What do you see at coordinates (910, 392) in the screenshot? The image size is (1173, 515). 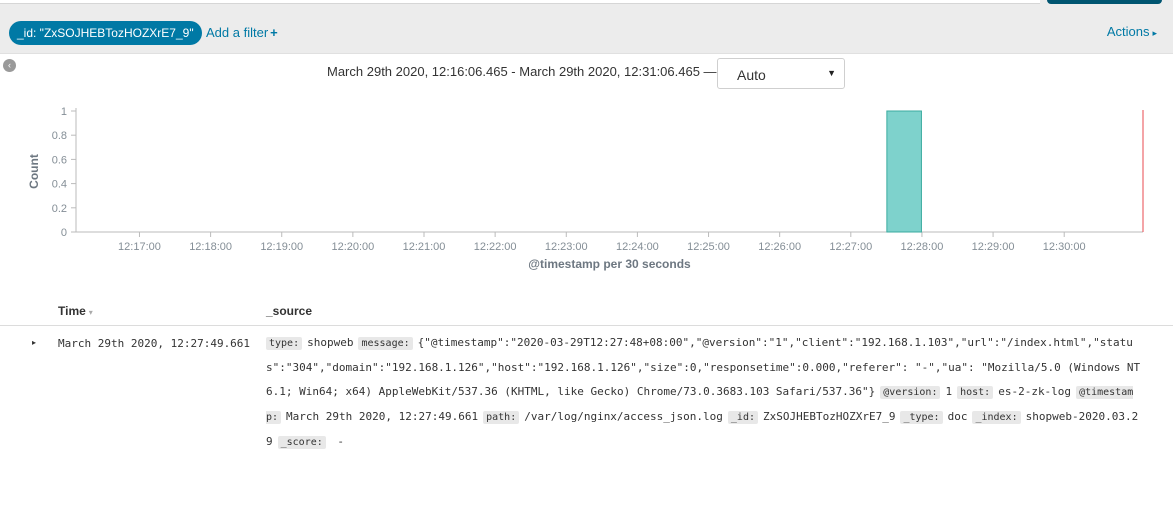 I see `source-field-key: @version:` at bounding box center [910, 392].